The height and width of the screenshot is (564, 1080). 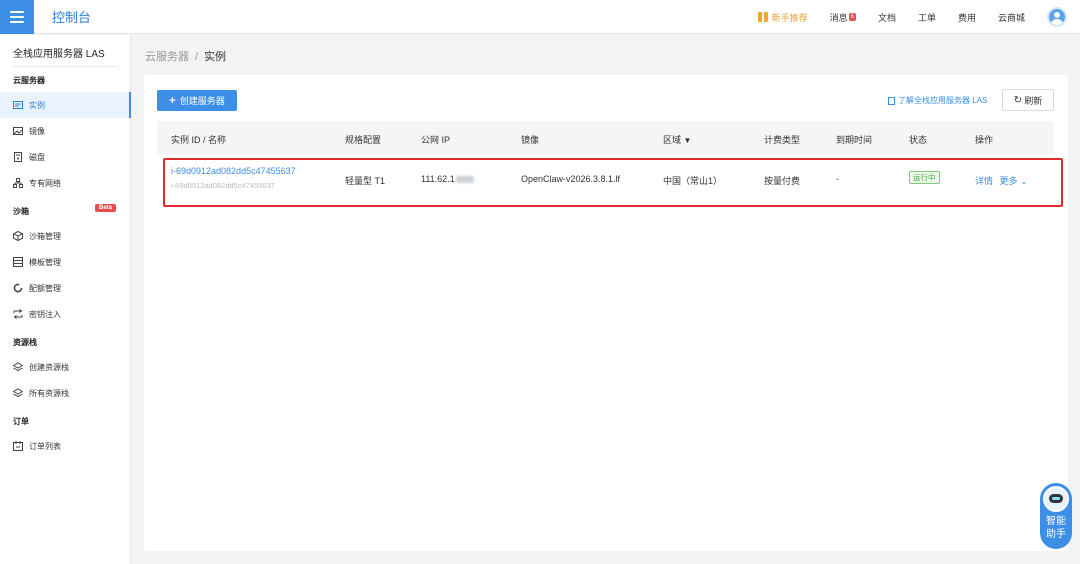 I want to click on refresh-label: 刷新, so click(x=1033, y=100).